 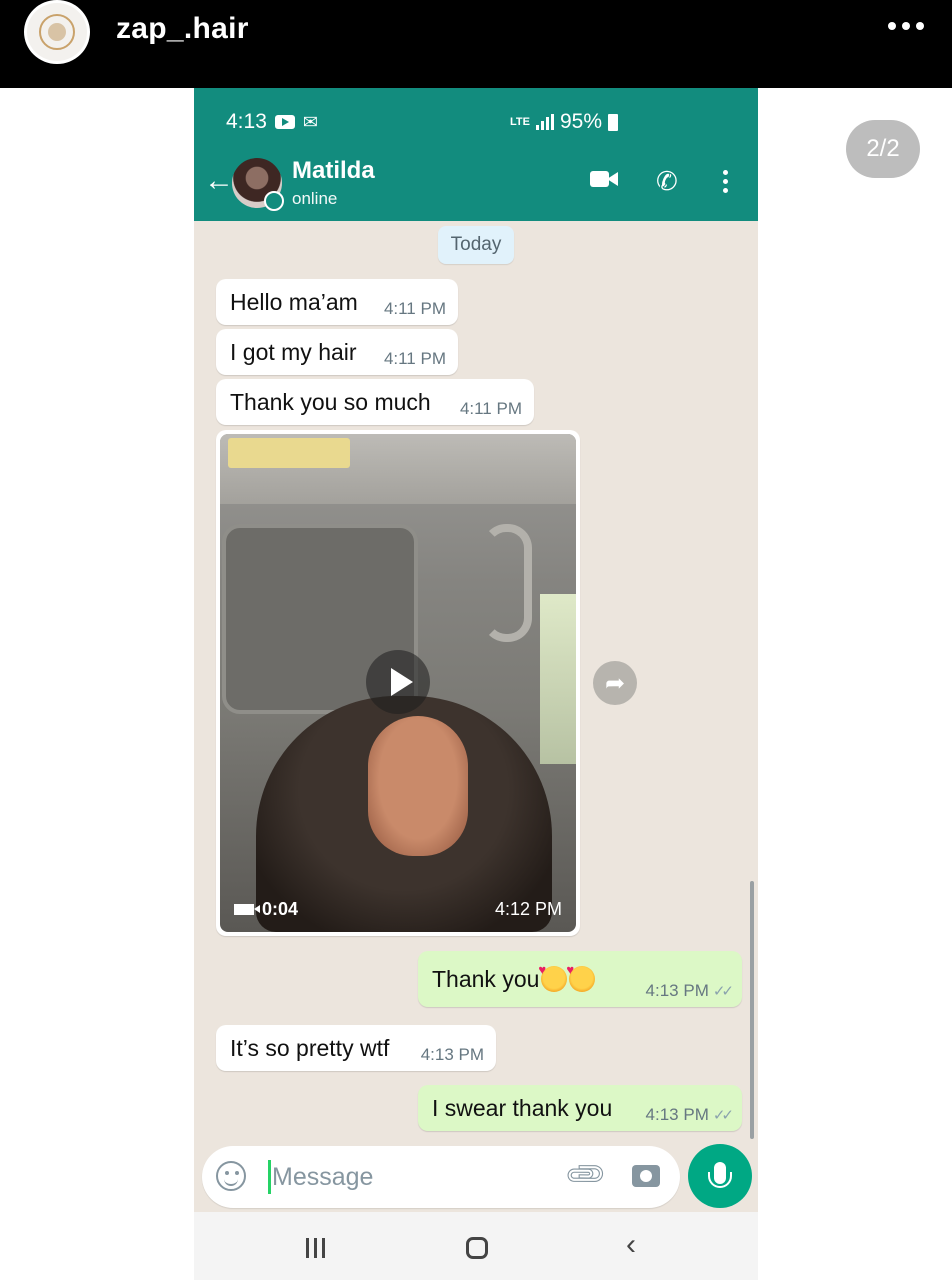 I want to click on message-composer: 📎︎, so click(x=441, y=1177).